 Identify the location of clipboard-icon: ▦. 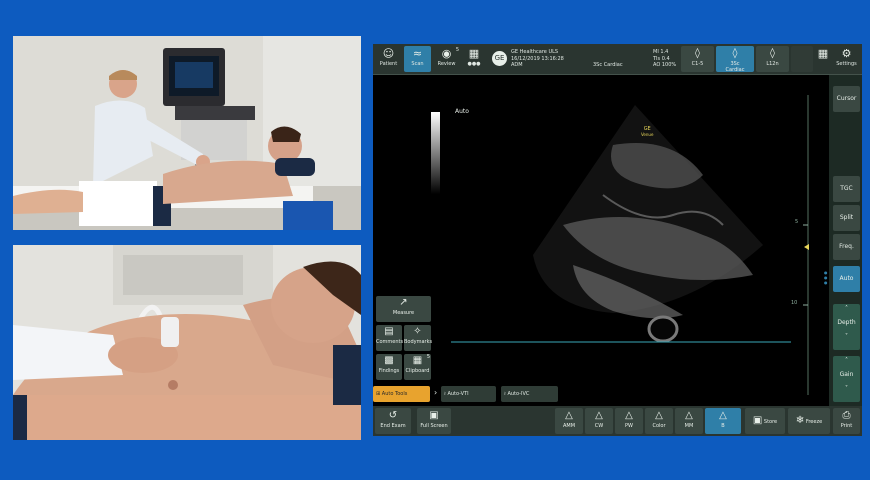
(474, 53).